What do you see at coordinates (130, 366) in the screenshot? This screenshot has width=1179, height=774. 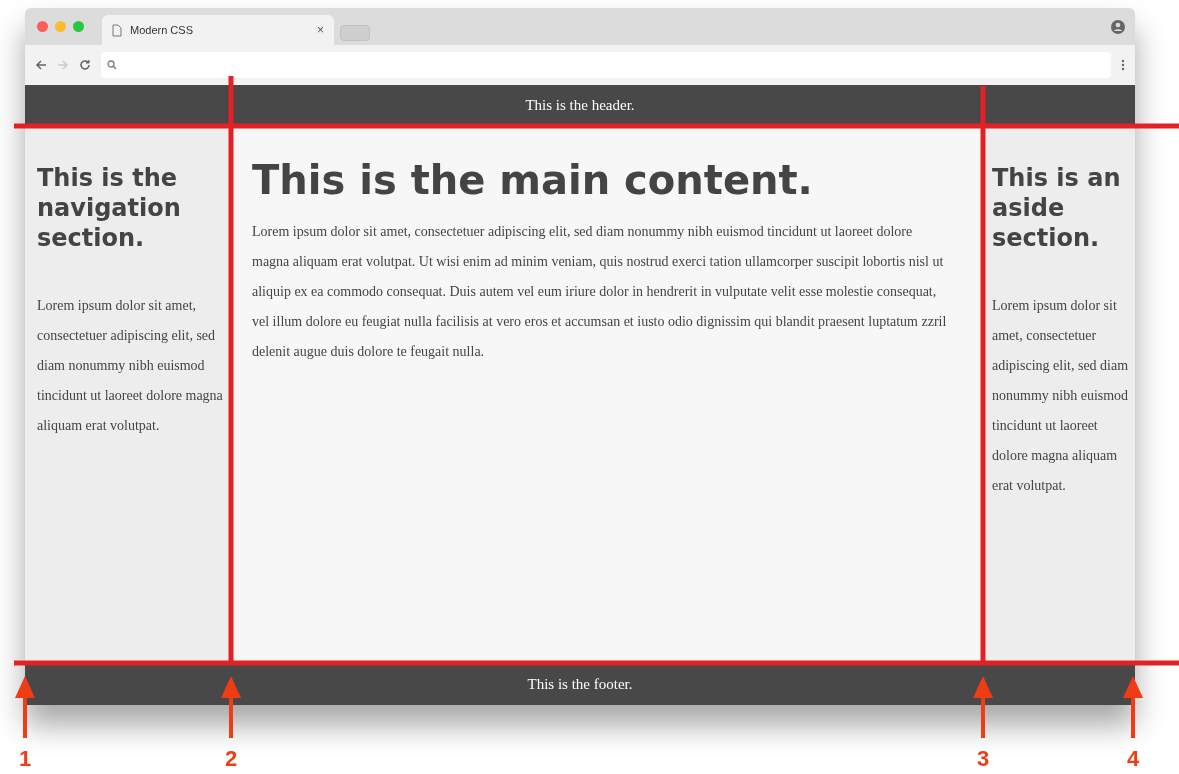 I see `navigation-text: Lorem ipsum dolor sit amet, consectetuer adipiscing elit, sed diam nonummy nibh euismod tincidunt ut laoreet dolore magna aliquam erat volutpat.` at bounding box center [130, 366].